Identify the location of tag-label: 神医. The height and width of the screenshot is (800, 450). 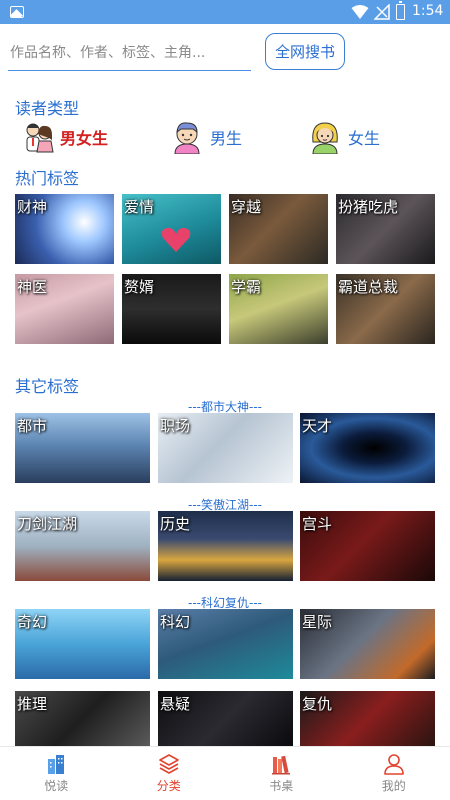
(32, 287).